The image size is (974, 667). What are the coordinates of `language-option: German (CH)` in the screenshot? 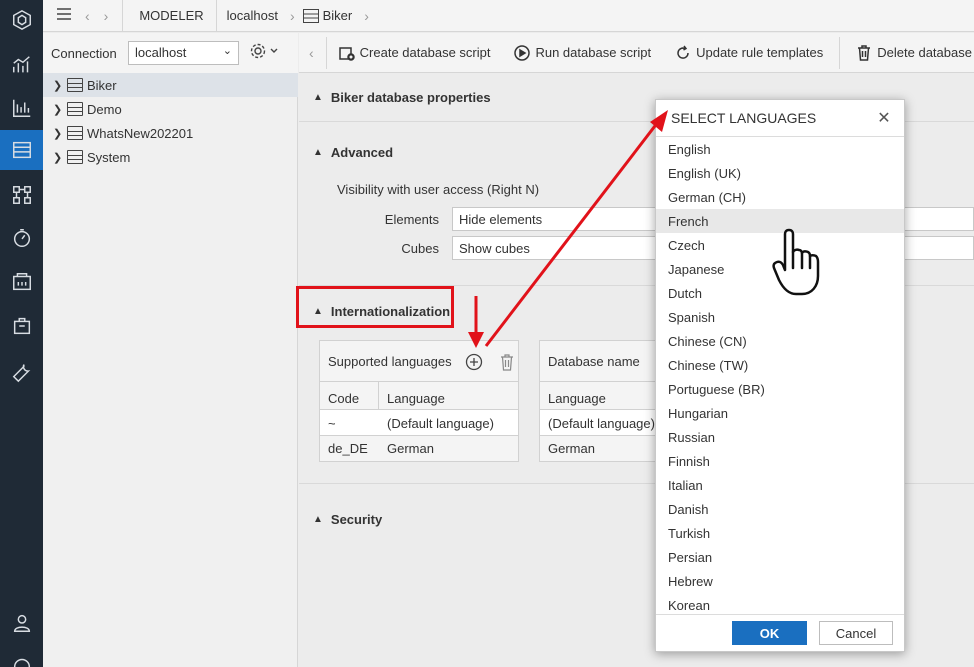 It's located at (780, 197).